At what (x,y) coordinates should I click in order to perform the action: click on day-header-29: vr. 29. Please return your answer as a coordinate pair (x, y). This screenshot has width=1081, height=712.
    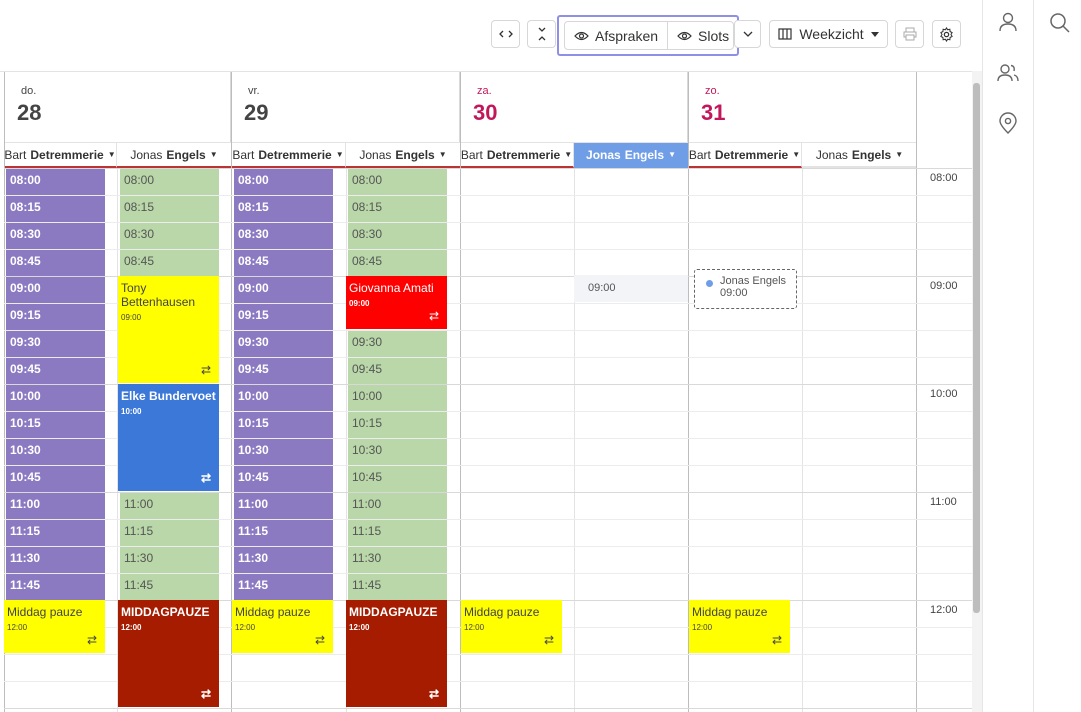
    Looking at the image, I should click on (345, 107).